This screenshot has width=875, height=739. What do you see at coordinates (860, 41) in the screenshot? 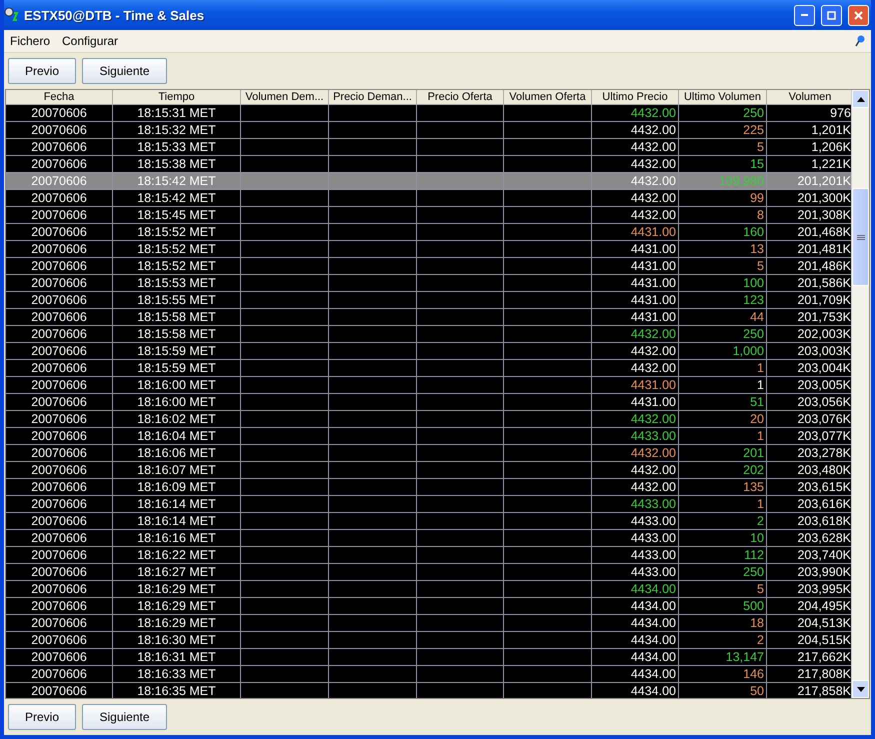
I see `pin-icon` at bounding box center [860, 41].